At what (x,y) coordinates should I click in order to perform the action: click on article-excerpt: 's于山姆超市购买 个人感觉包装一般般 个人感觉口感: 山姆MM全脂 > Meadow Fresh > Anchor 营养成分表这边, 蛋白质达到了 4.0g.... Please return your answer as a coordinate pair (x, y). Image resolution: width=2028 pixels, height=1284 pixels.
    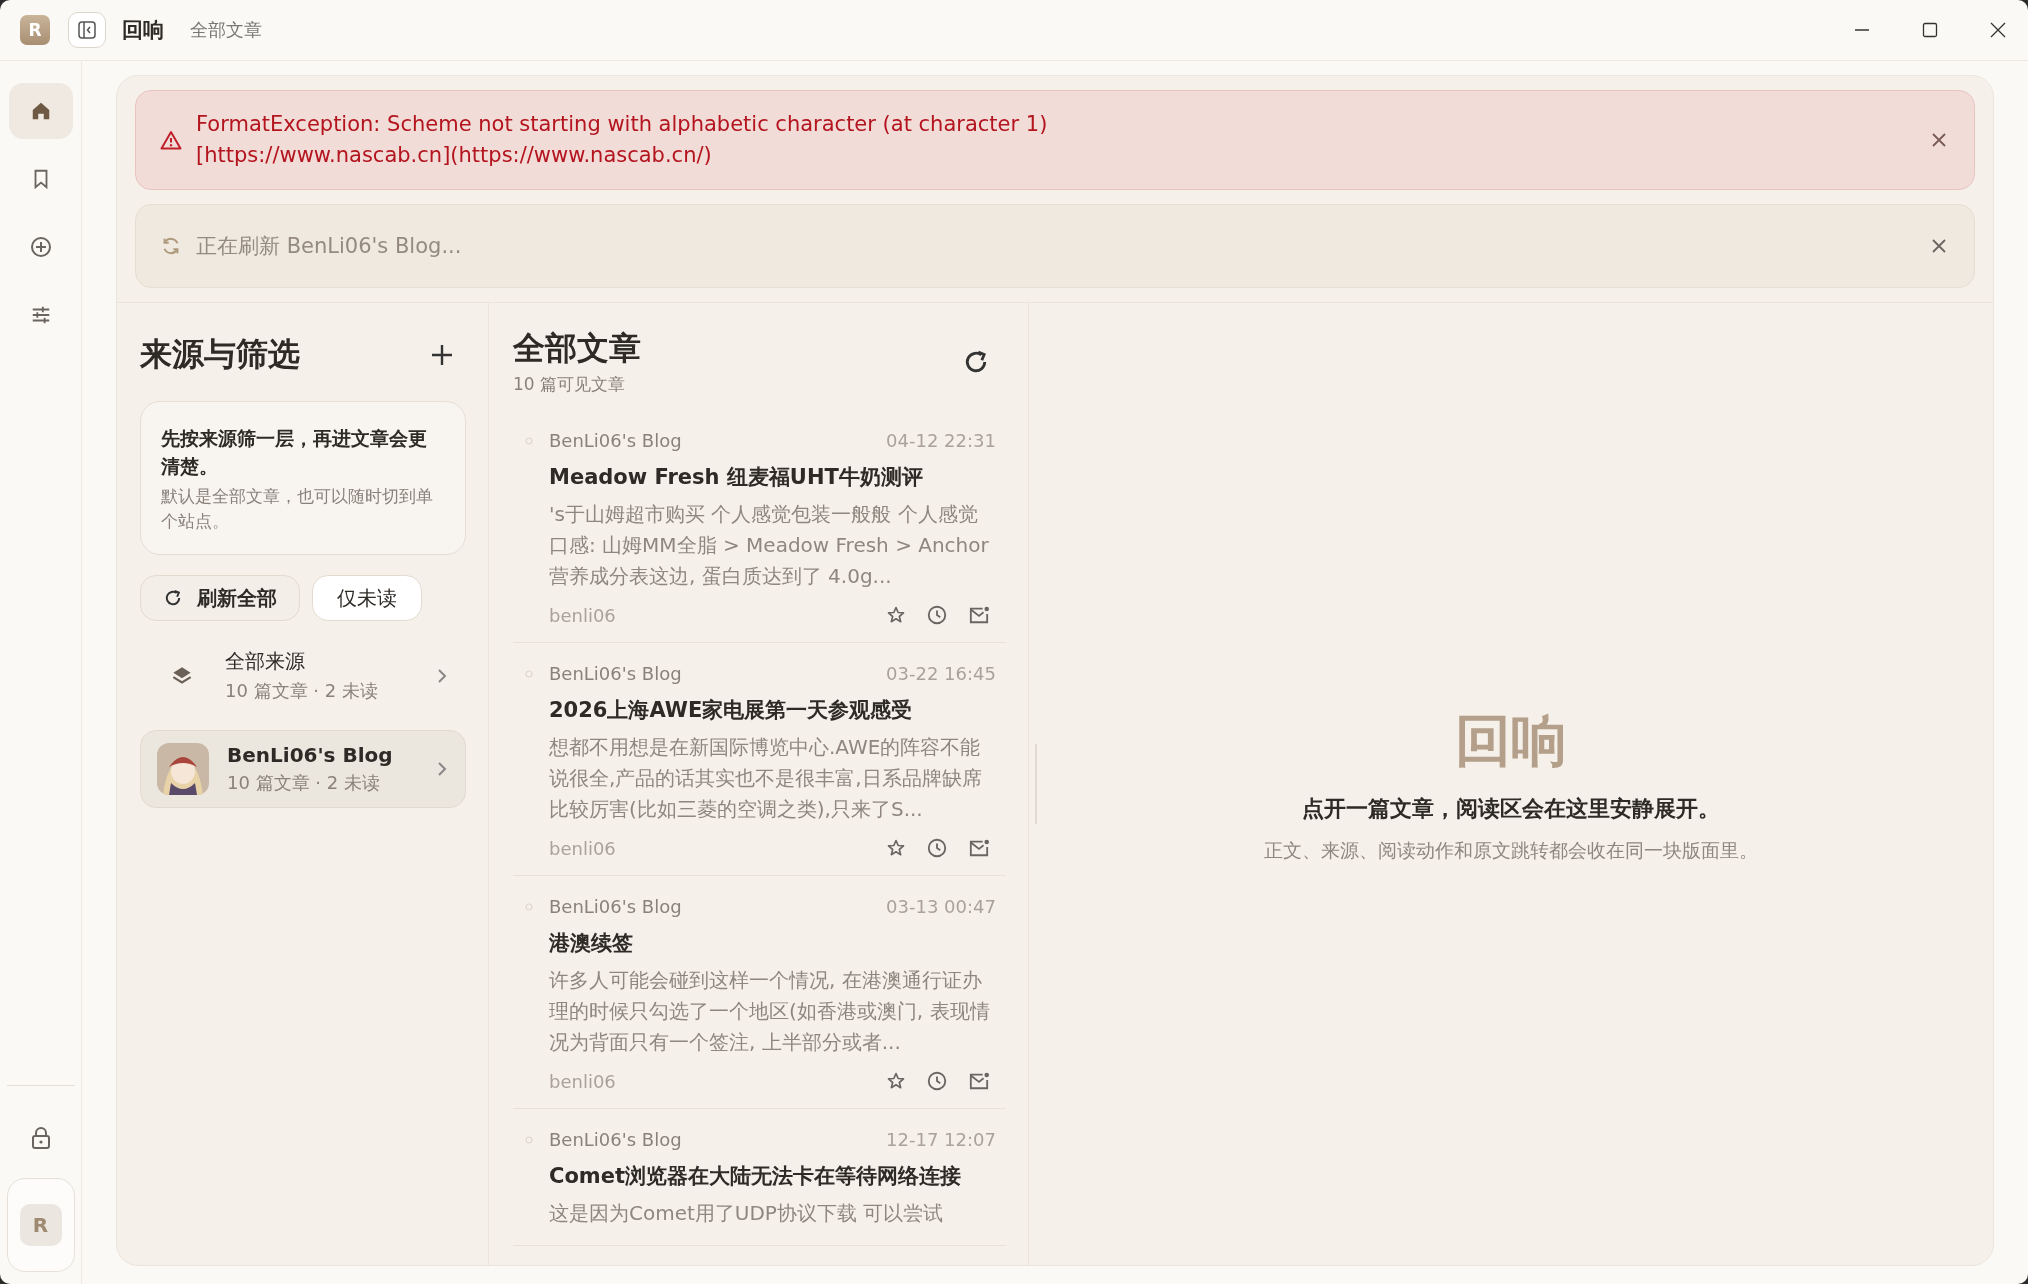
    Looking at the image, I should click on (769, 545).